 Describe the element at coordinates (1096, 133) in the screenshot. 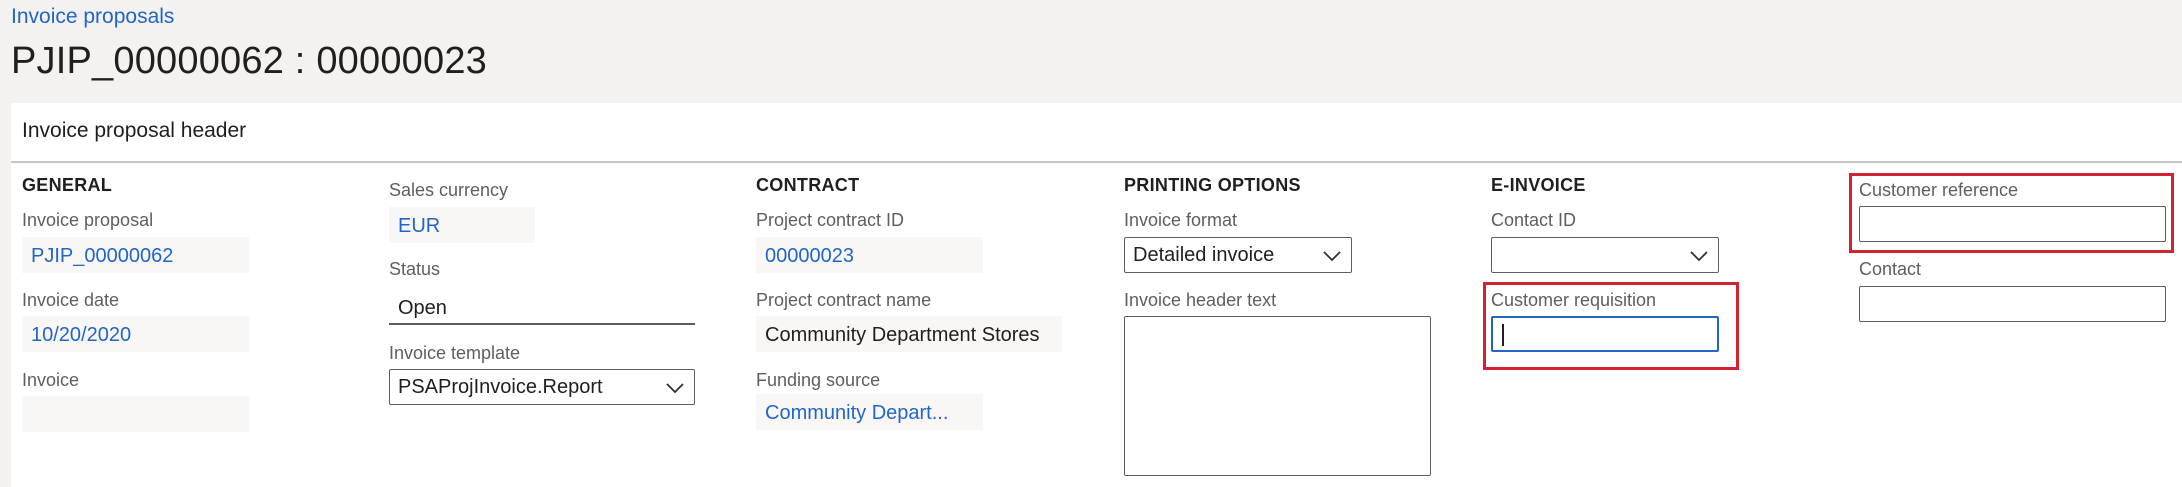

I see `panel-header` at that location.